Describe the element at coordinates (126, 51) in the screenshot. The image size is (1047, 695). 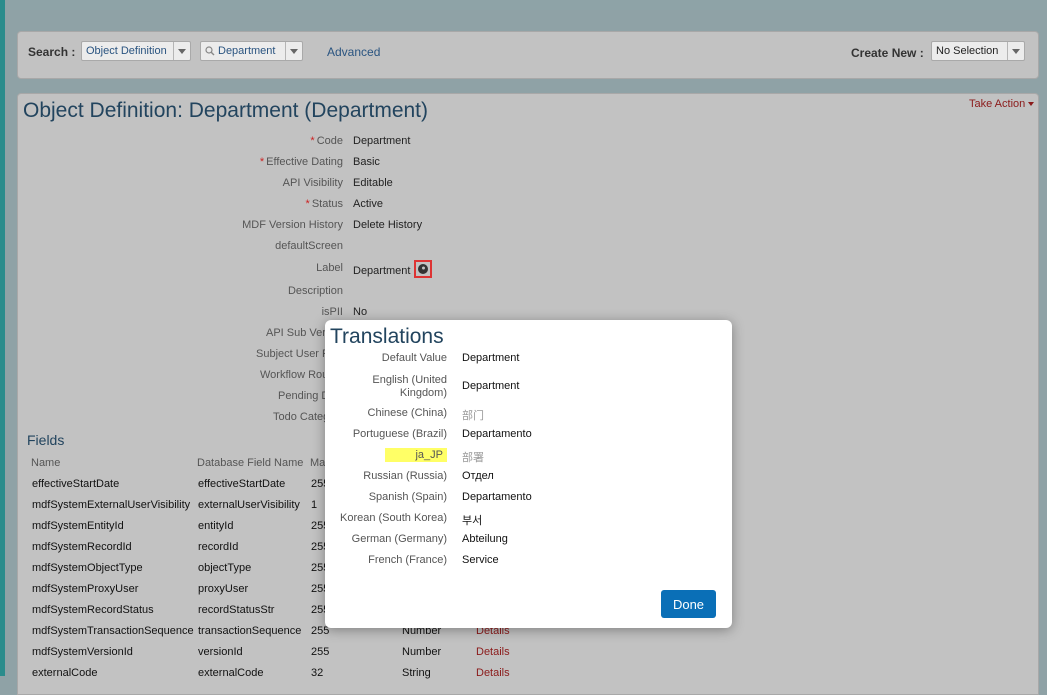
I see `search-type-value: Object Definition` at that location.